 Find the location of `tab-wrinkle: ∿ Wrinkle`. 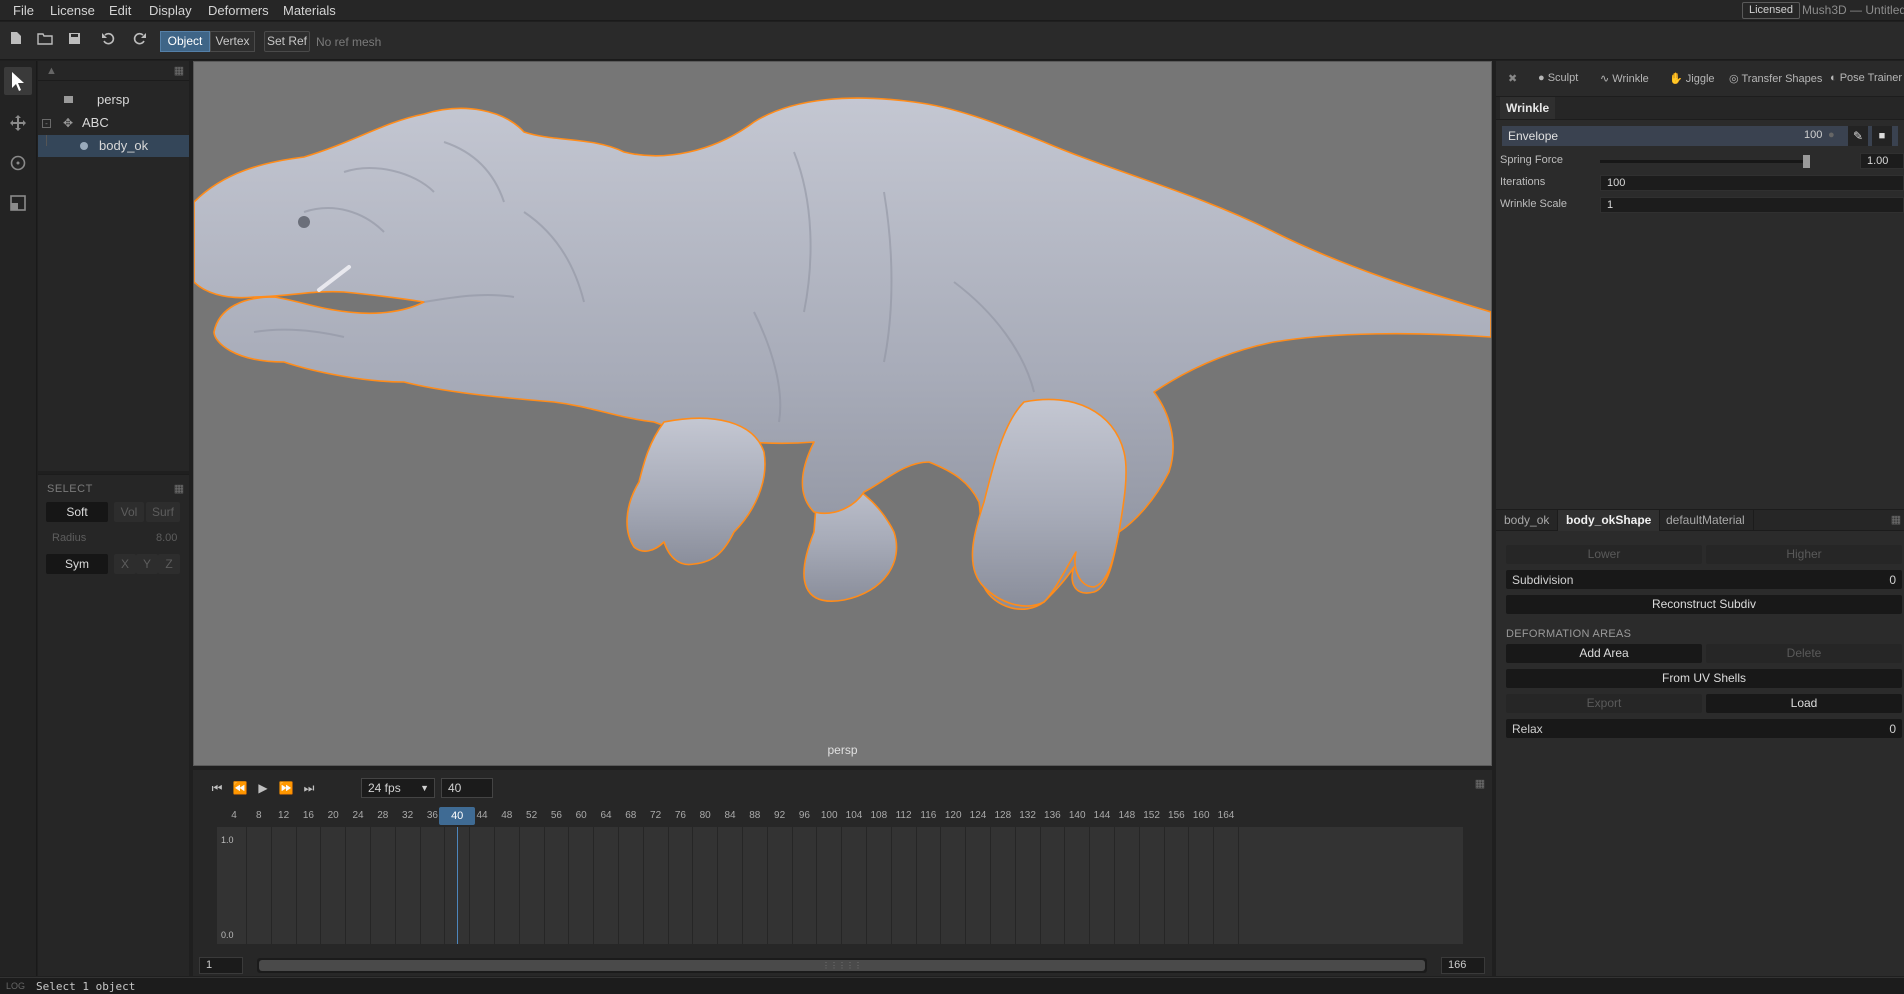

tab-wrinkle: ∿ Wrinkle is located at coordinates (1624, 78).